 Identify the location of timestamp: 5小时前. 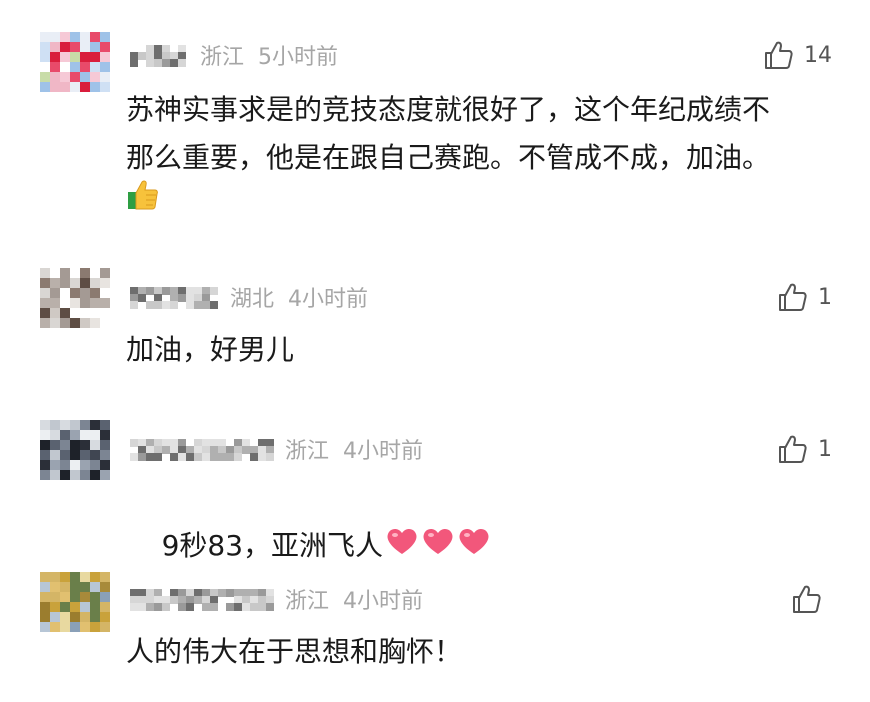
(298, 57).